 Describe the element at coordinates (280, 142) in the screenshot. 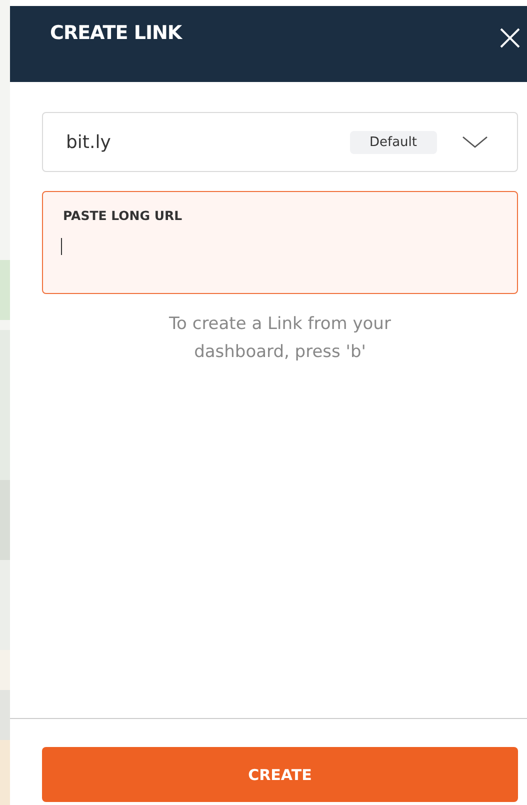

I see `domain-dropdown: bit.ly Default` at that location.